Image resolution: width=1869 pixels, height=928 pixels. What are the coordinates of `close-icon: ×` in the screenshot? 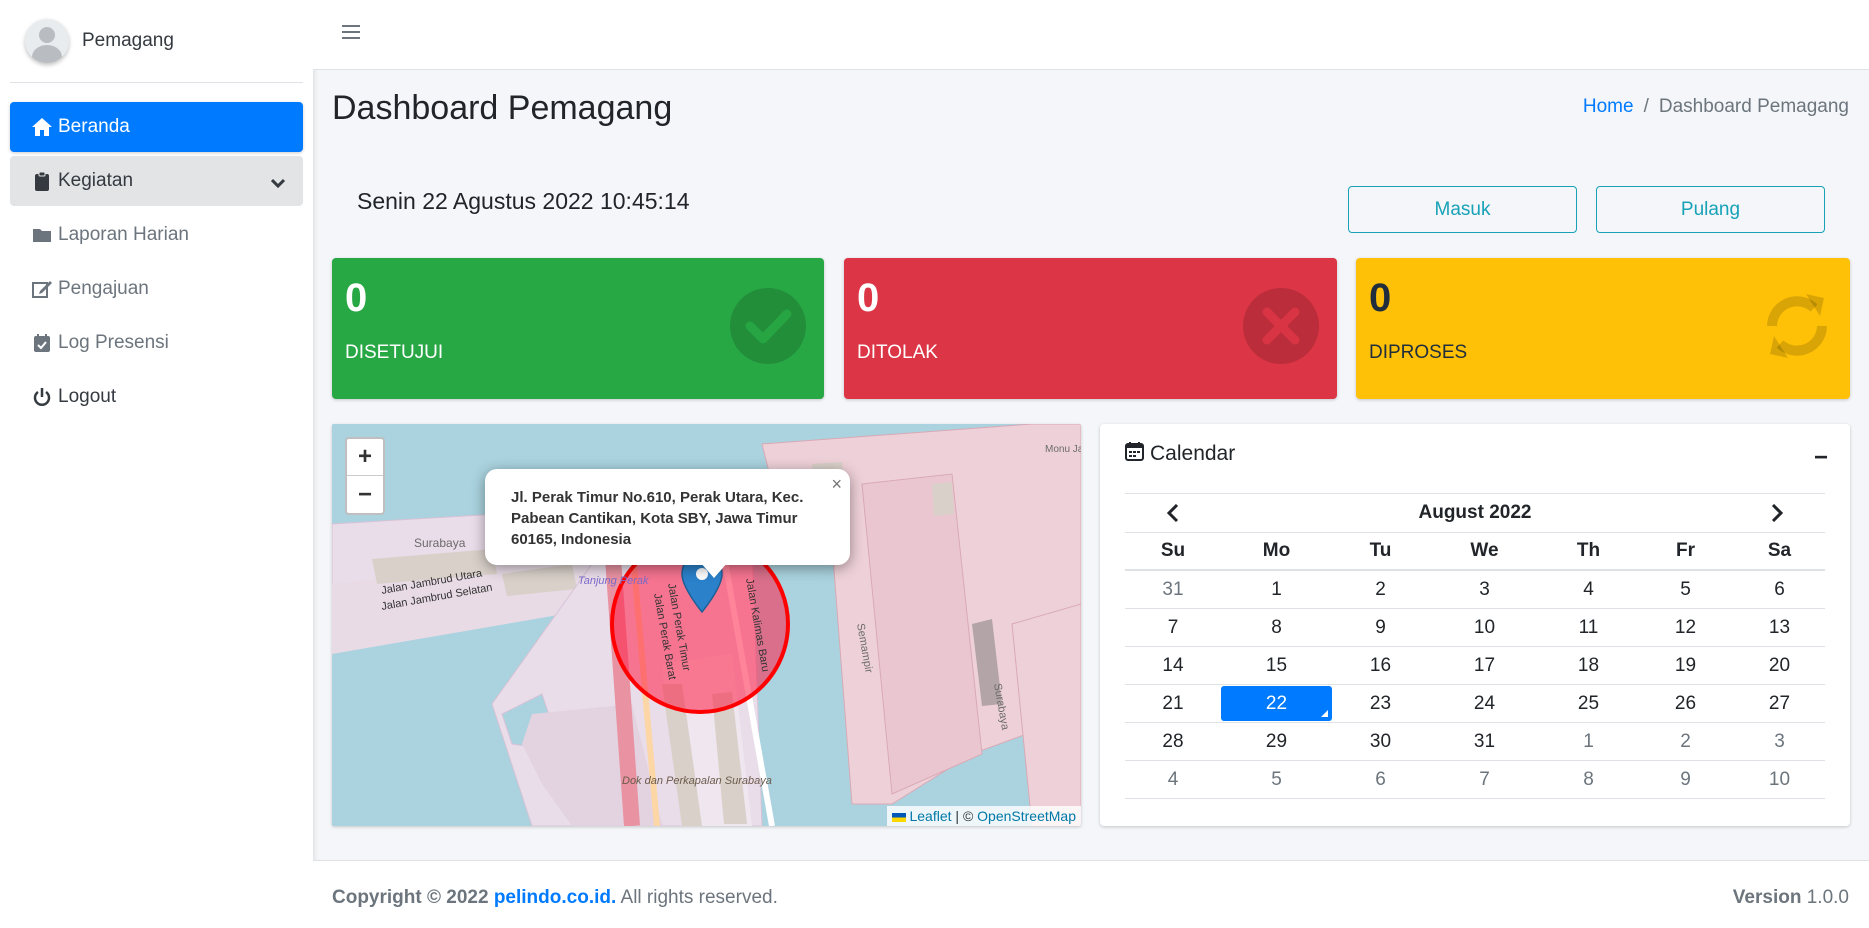 It's located at (836, 484).